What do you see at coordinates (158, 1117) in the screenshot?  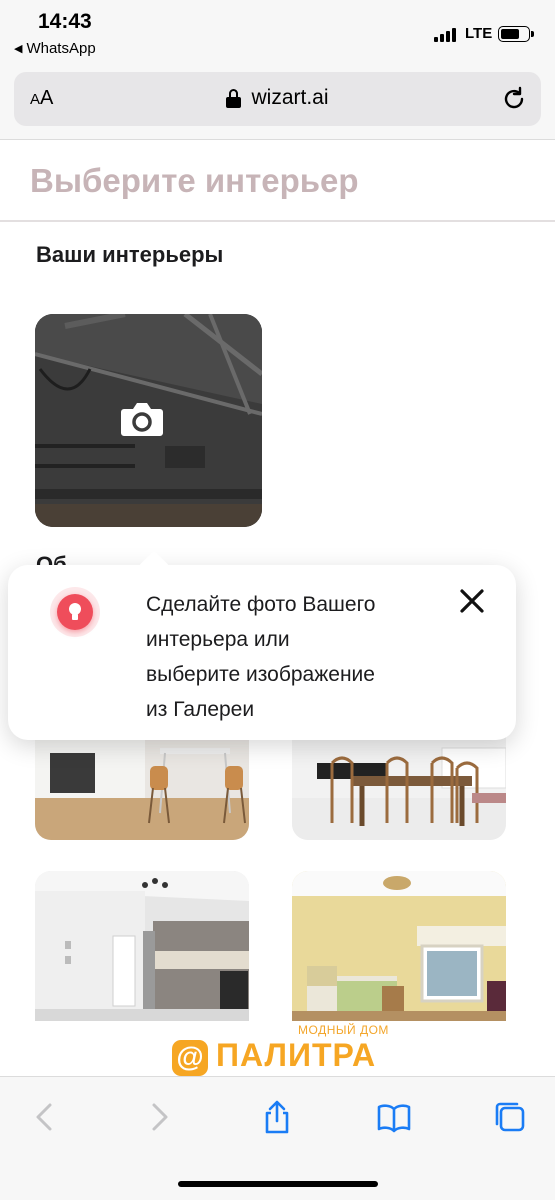 I see `forward-icon` at bounding box center [158, 1117].